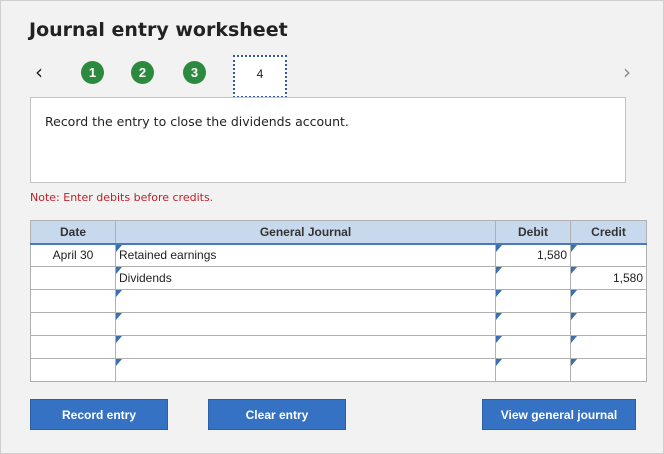 This screenshot has height=454, width=664. What do you see at coordinates (39, 73) in the screenshot?
I see `chevron-left-icon: ‹` at bounding box center [39, 73].